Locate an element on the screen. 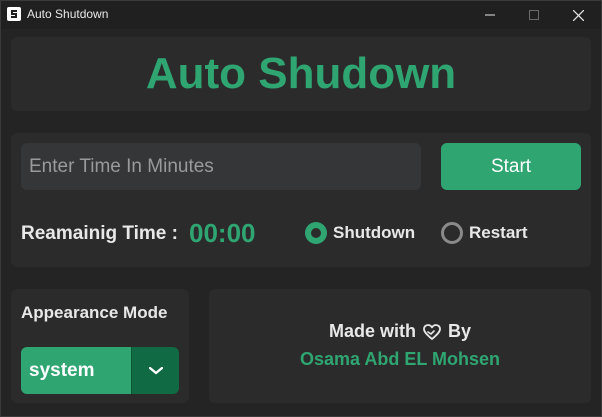 The image size is (602, 417). close-icon is located at coordinates (578, 15).